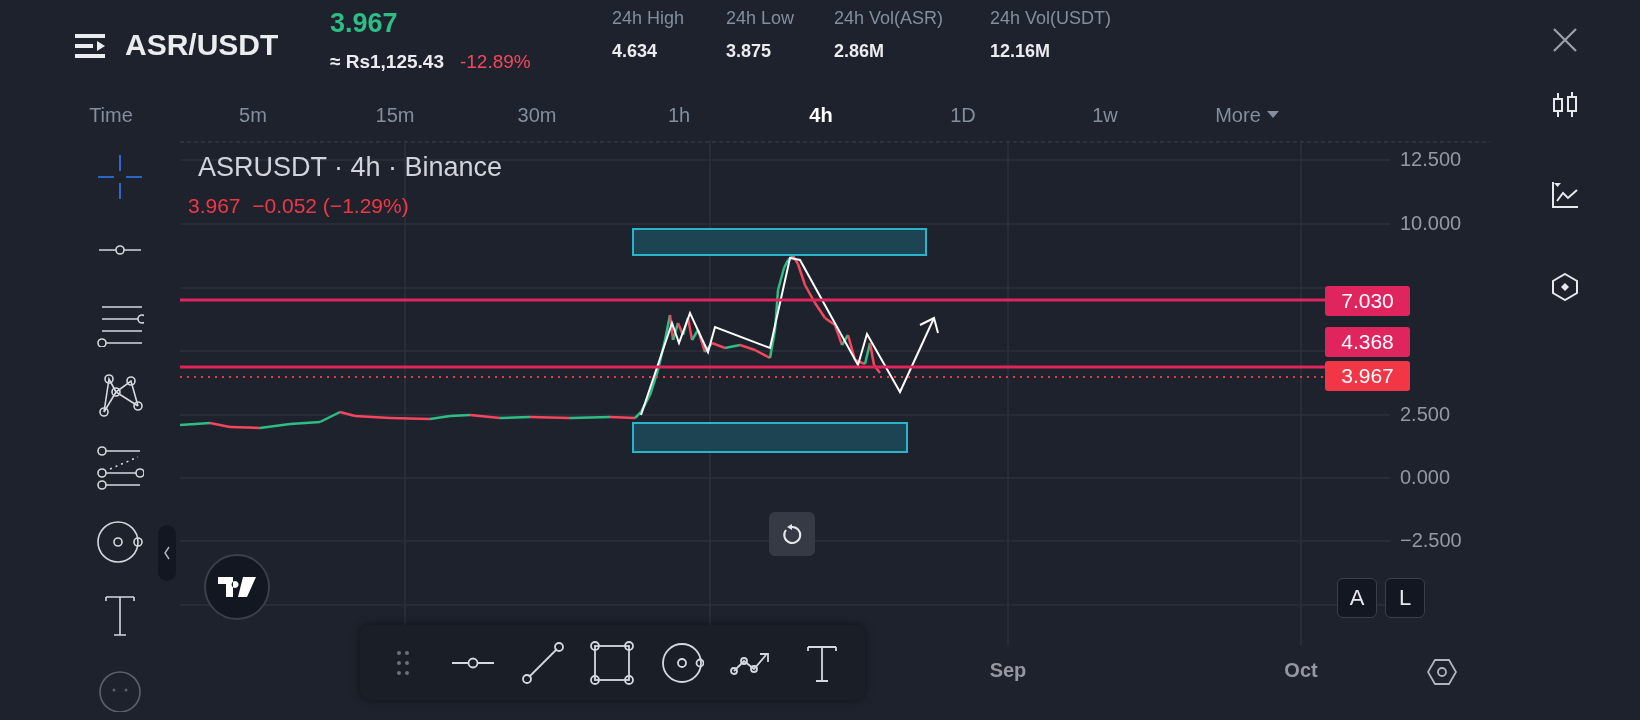 The image size is (1640, 720). What do you see at coordinates (1431, 223) in the screenshot?
I see `axis-label: 10.000` at bounding box center [1431, 223].